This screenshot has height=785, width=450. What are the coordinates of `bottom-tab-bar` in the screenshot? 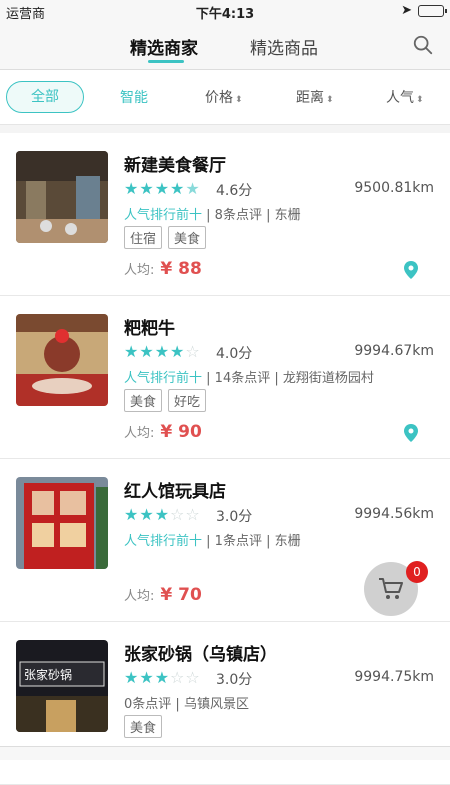 It's located at (225, 753).